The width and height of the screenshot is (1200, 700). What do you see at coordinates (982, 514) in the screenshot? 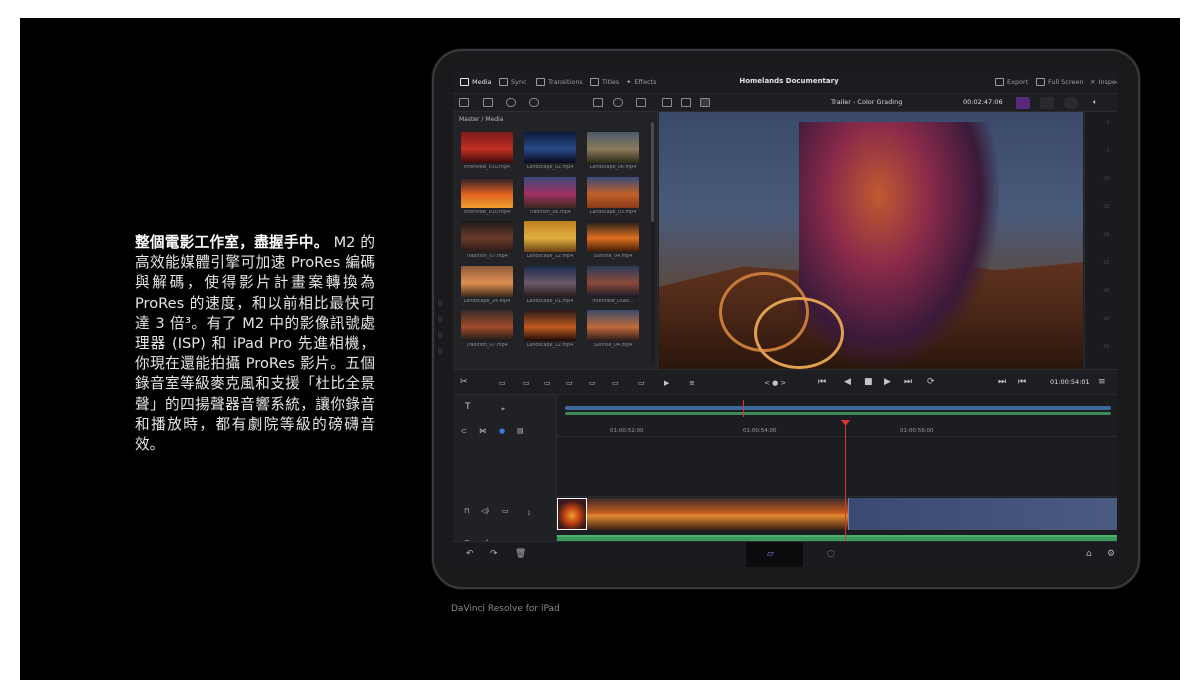
I see `video-clip-dancer` at bounding box center [982, 514].